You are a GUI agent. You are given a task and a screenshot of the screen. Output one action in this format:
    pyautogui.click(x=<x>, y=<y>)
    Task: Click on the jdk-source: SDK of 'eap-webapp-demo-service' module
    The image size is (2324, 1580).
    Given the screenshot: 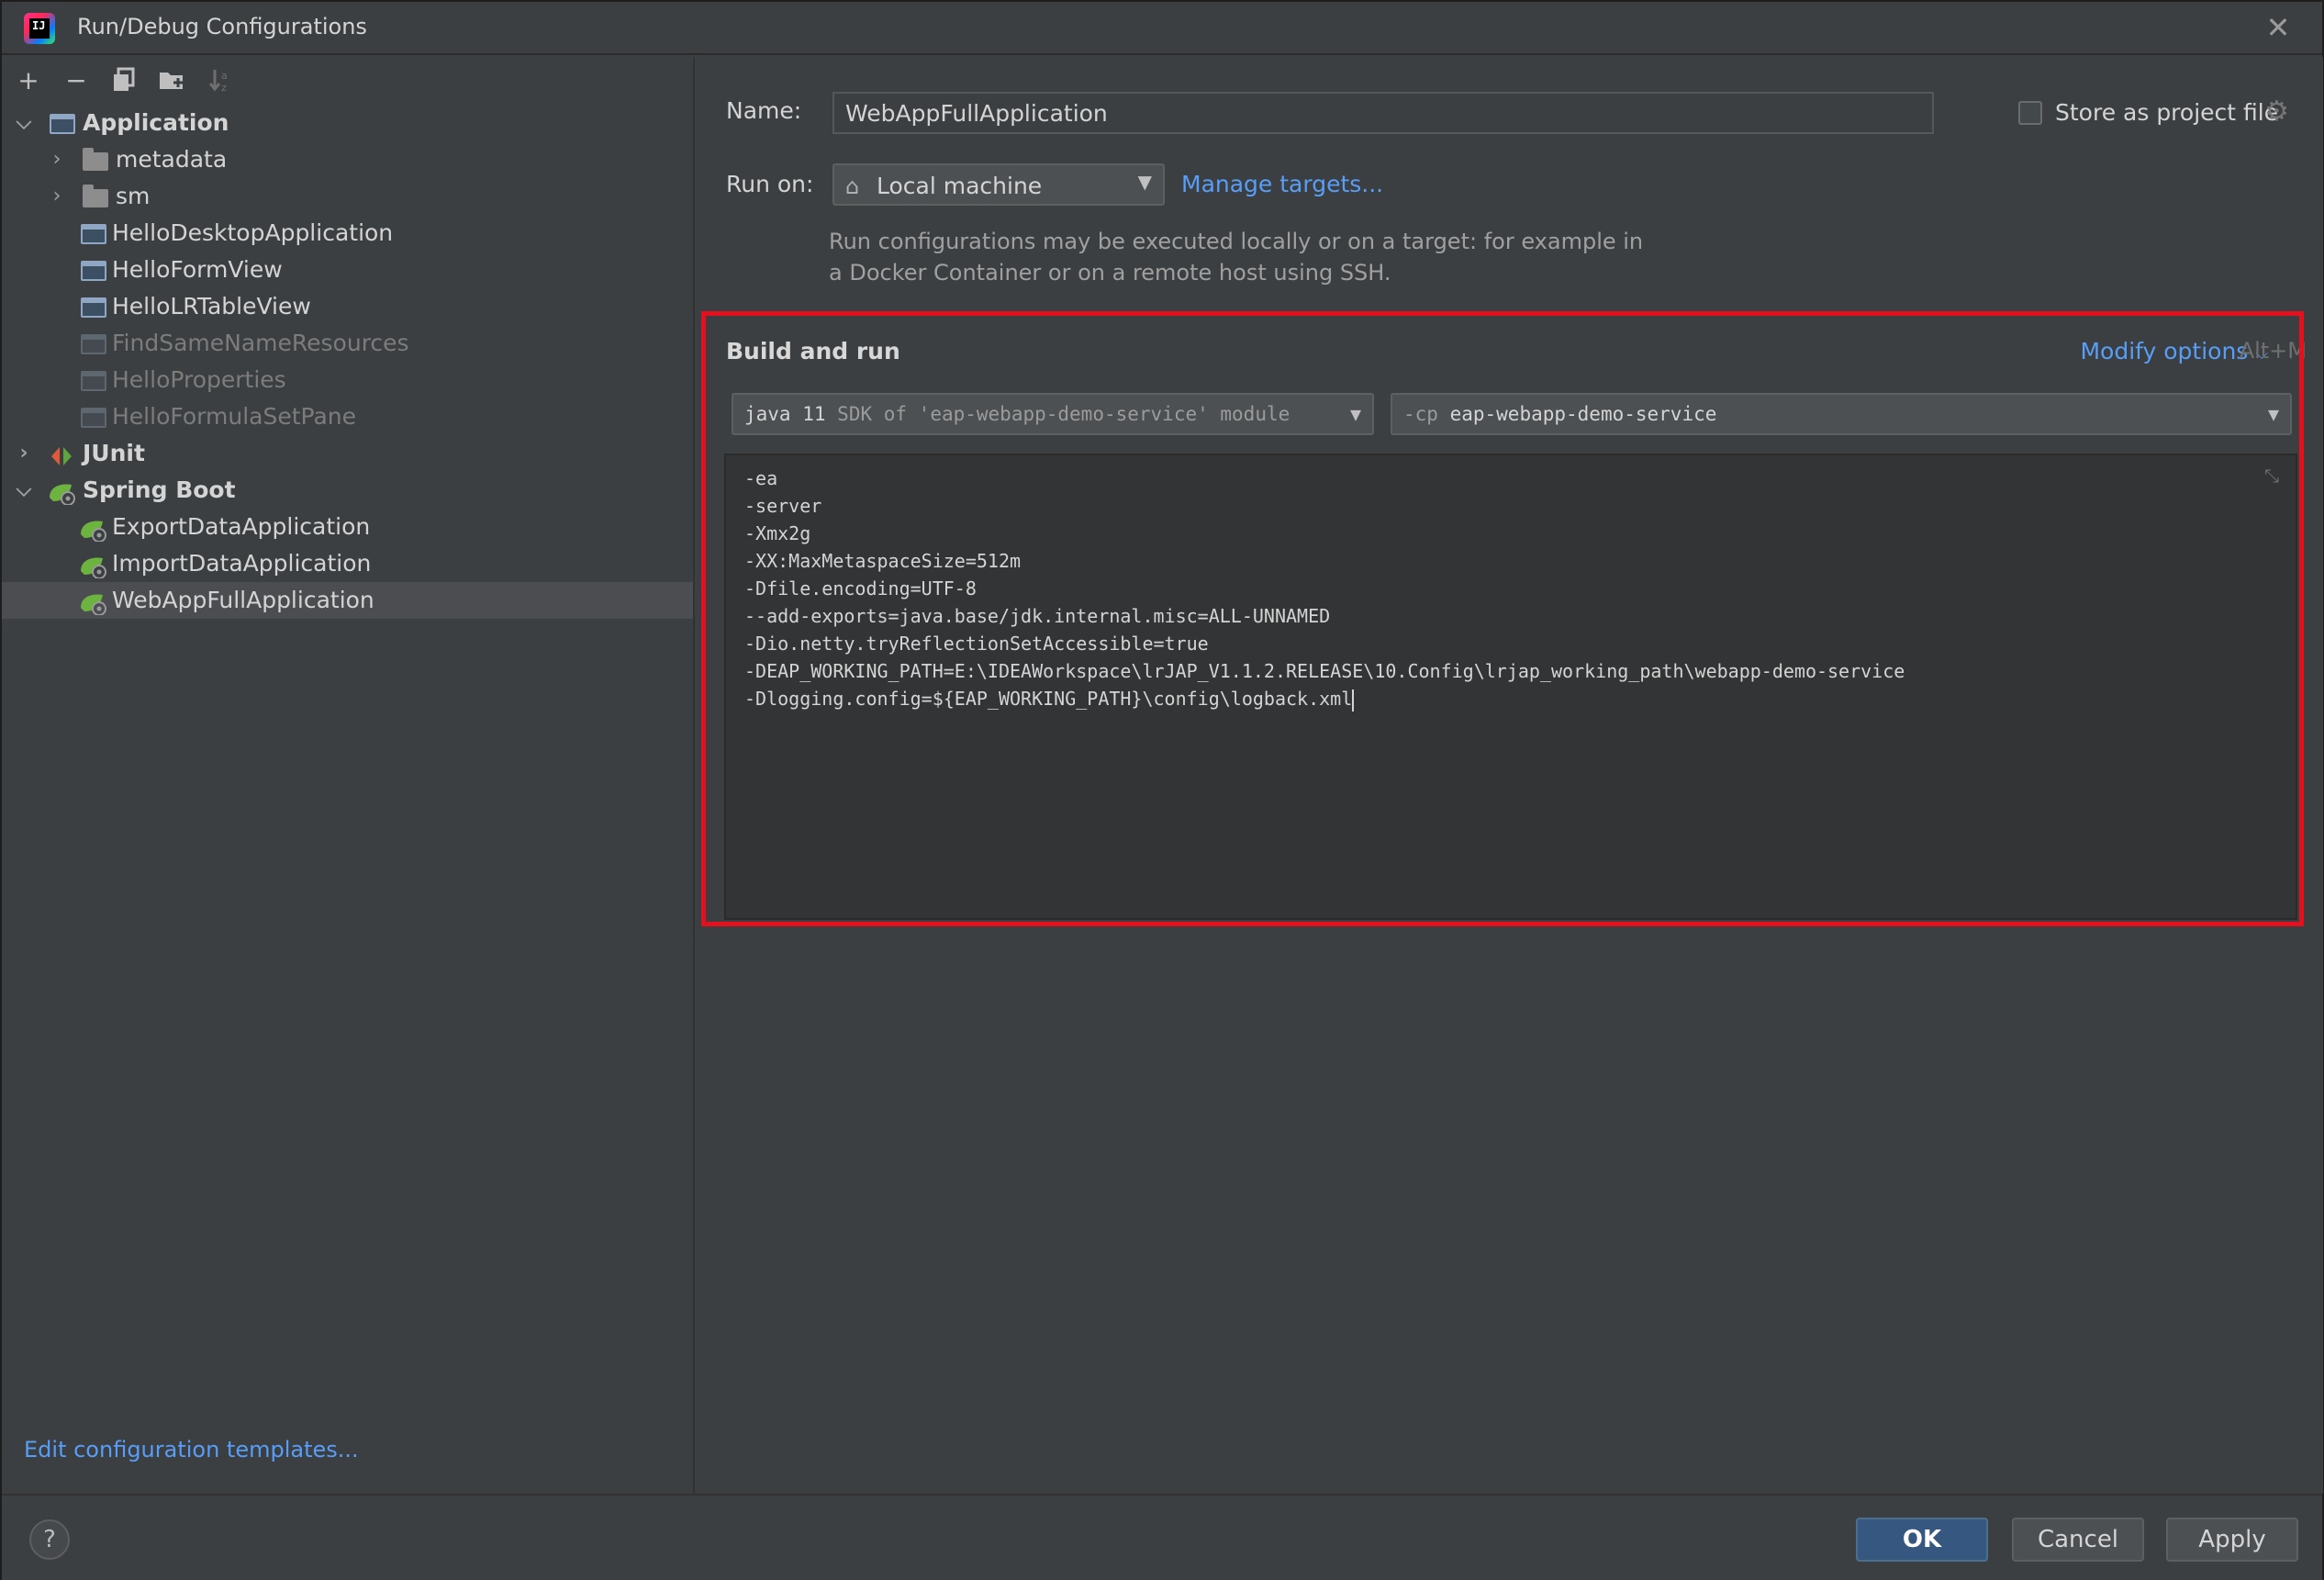 What is the action you would take?
    pyautogui.click(x=1063, y=414)
    